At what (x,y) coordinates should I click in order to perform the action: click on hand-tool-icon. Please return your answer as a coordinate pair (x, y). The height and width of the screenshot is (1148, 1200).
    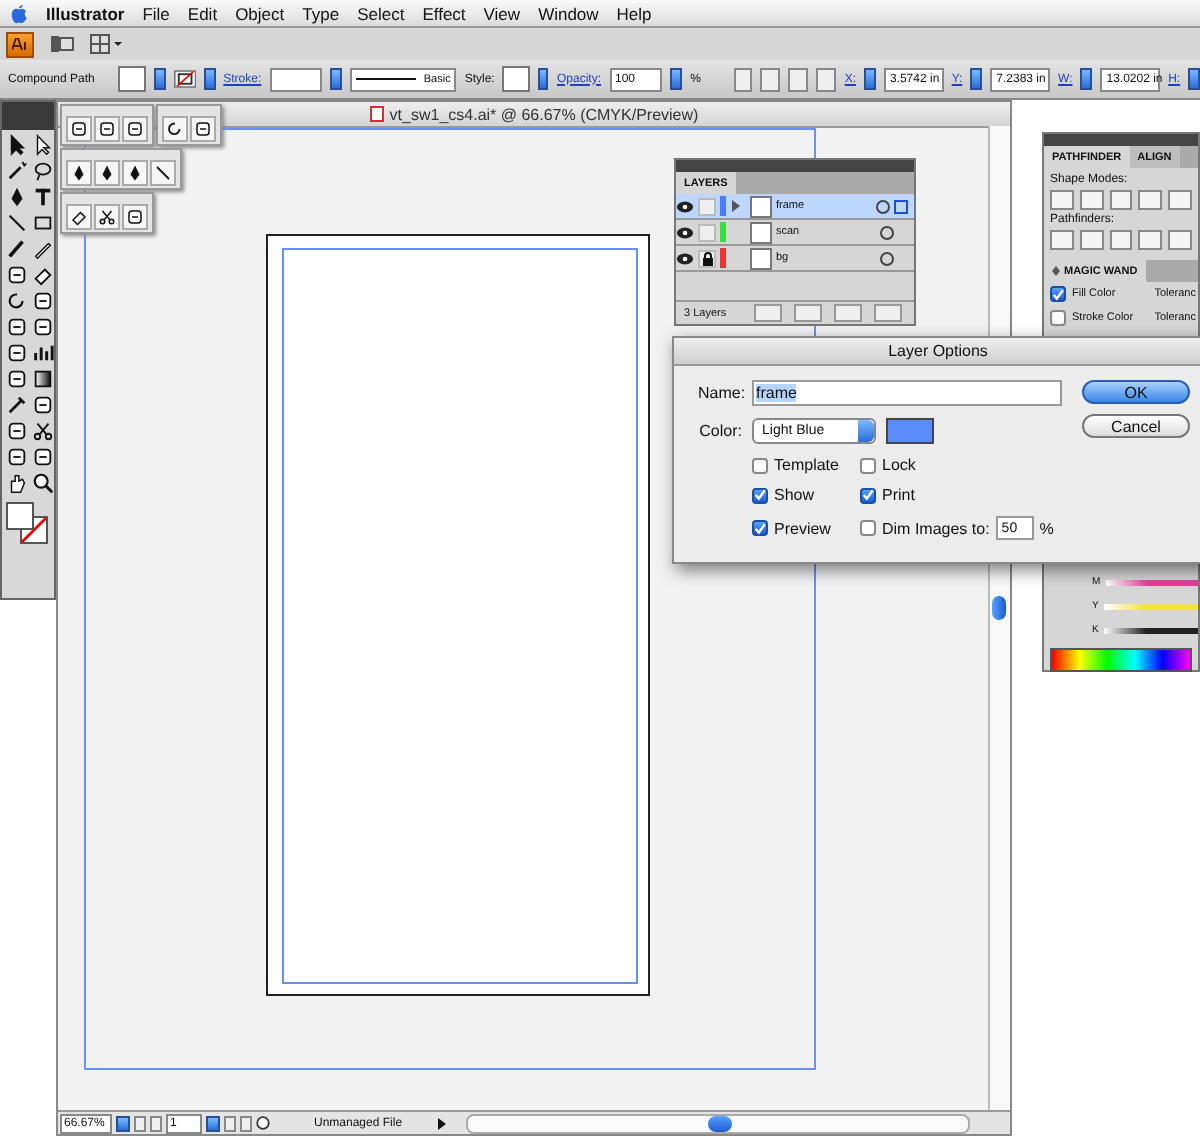
    Looking at the image, I should click on (17, 483).